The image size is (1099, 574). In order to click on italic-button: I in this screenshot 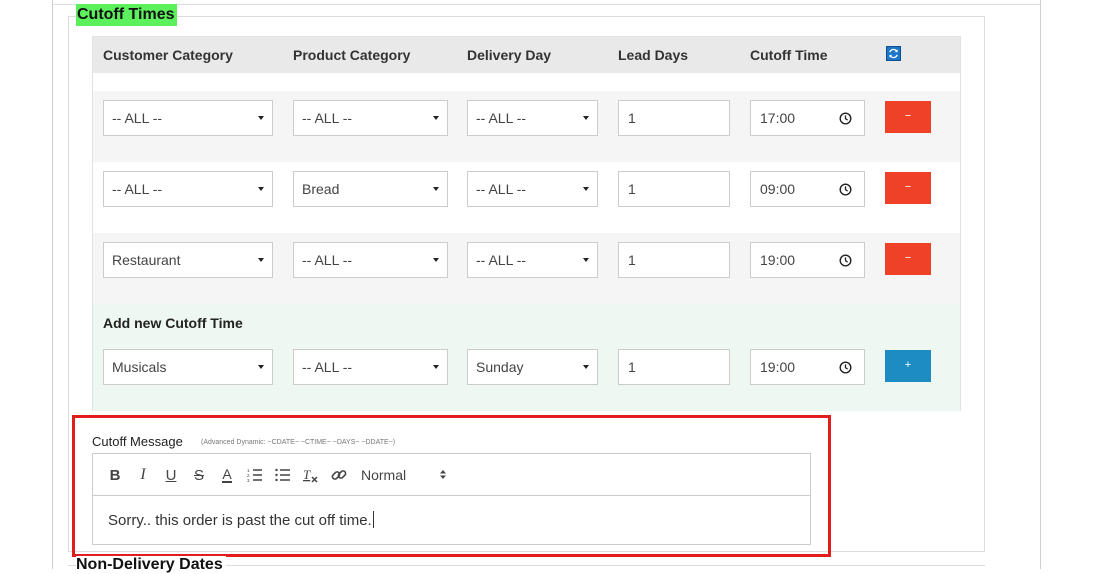, I will do `click(143, 475)`.